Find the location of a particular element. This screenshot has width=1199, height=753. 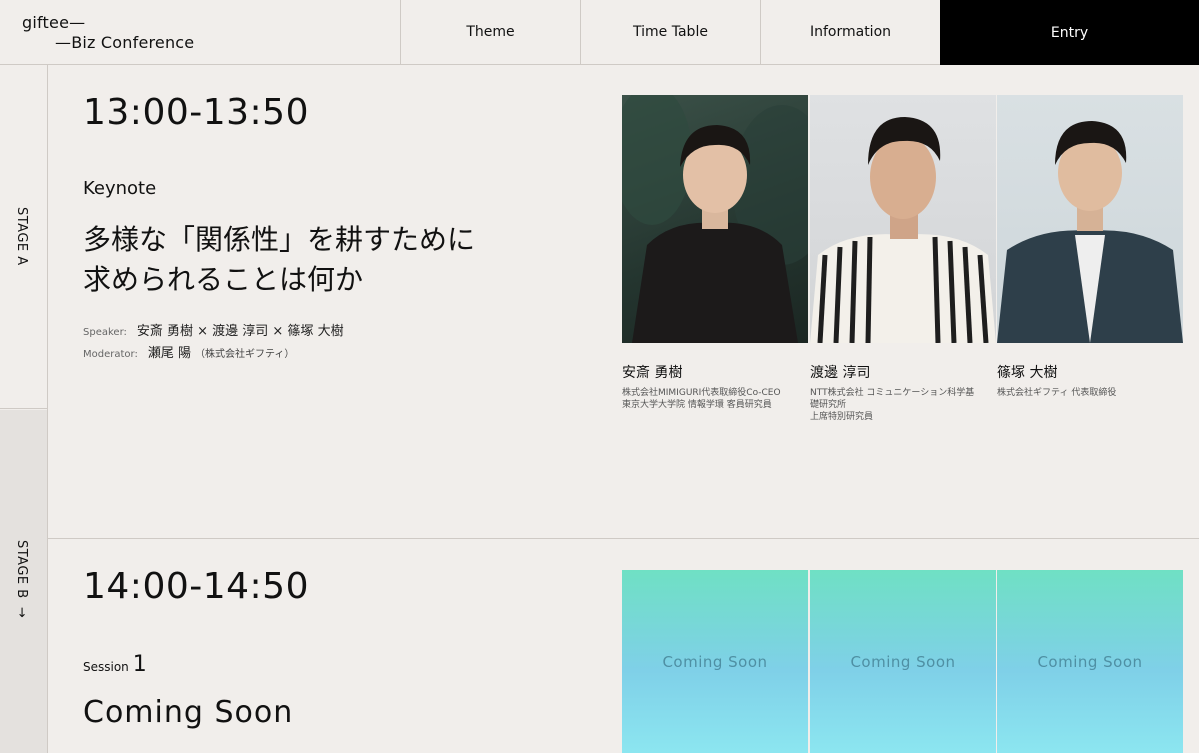

speaker-desc-line: 株式会社ギフティ 代表取締役 is located at coordinates (1057, 393).